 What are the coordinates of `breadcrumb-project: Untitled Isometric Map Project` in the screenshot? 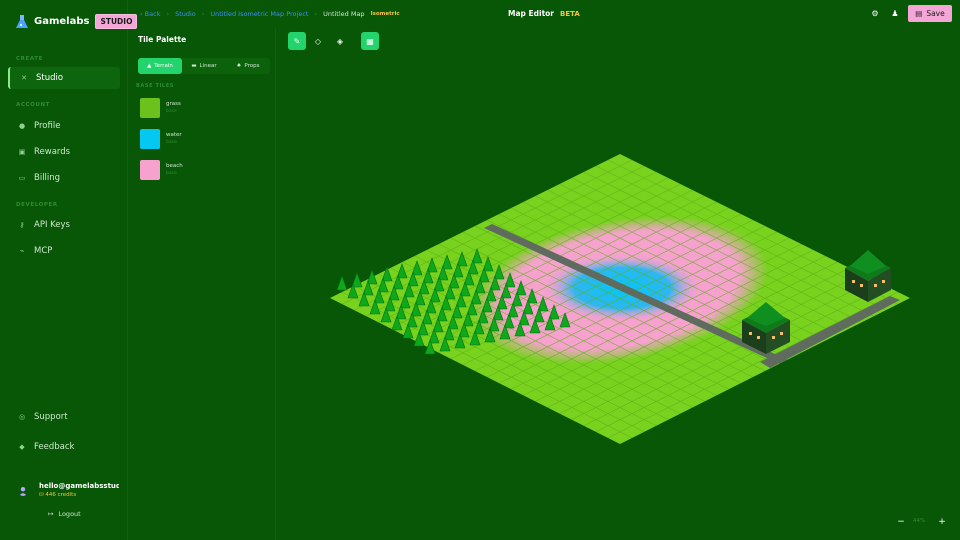 It's located at (259, 14).